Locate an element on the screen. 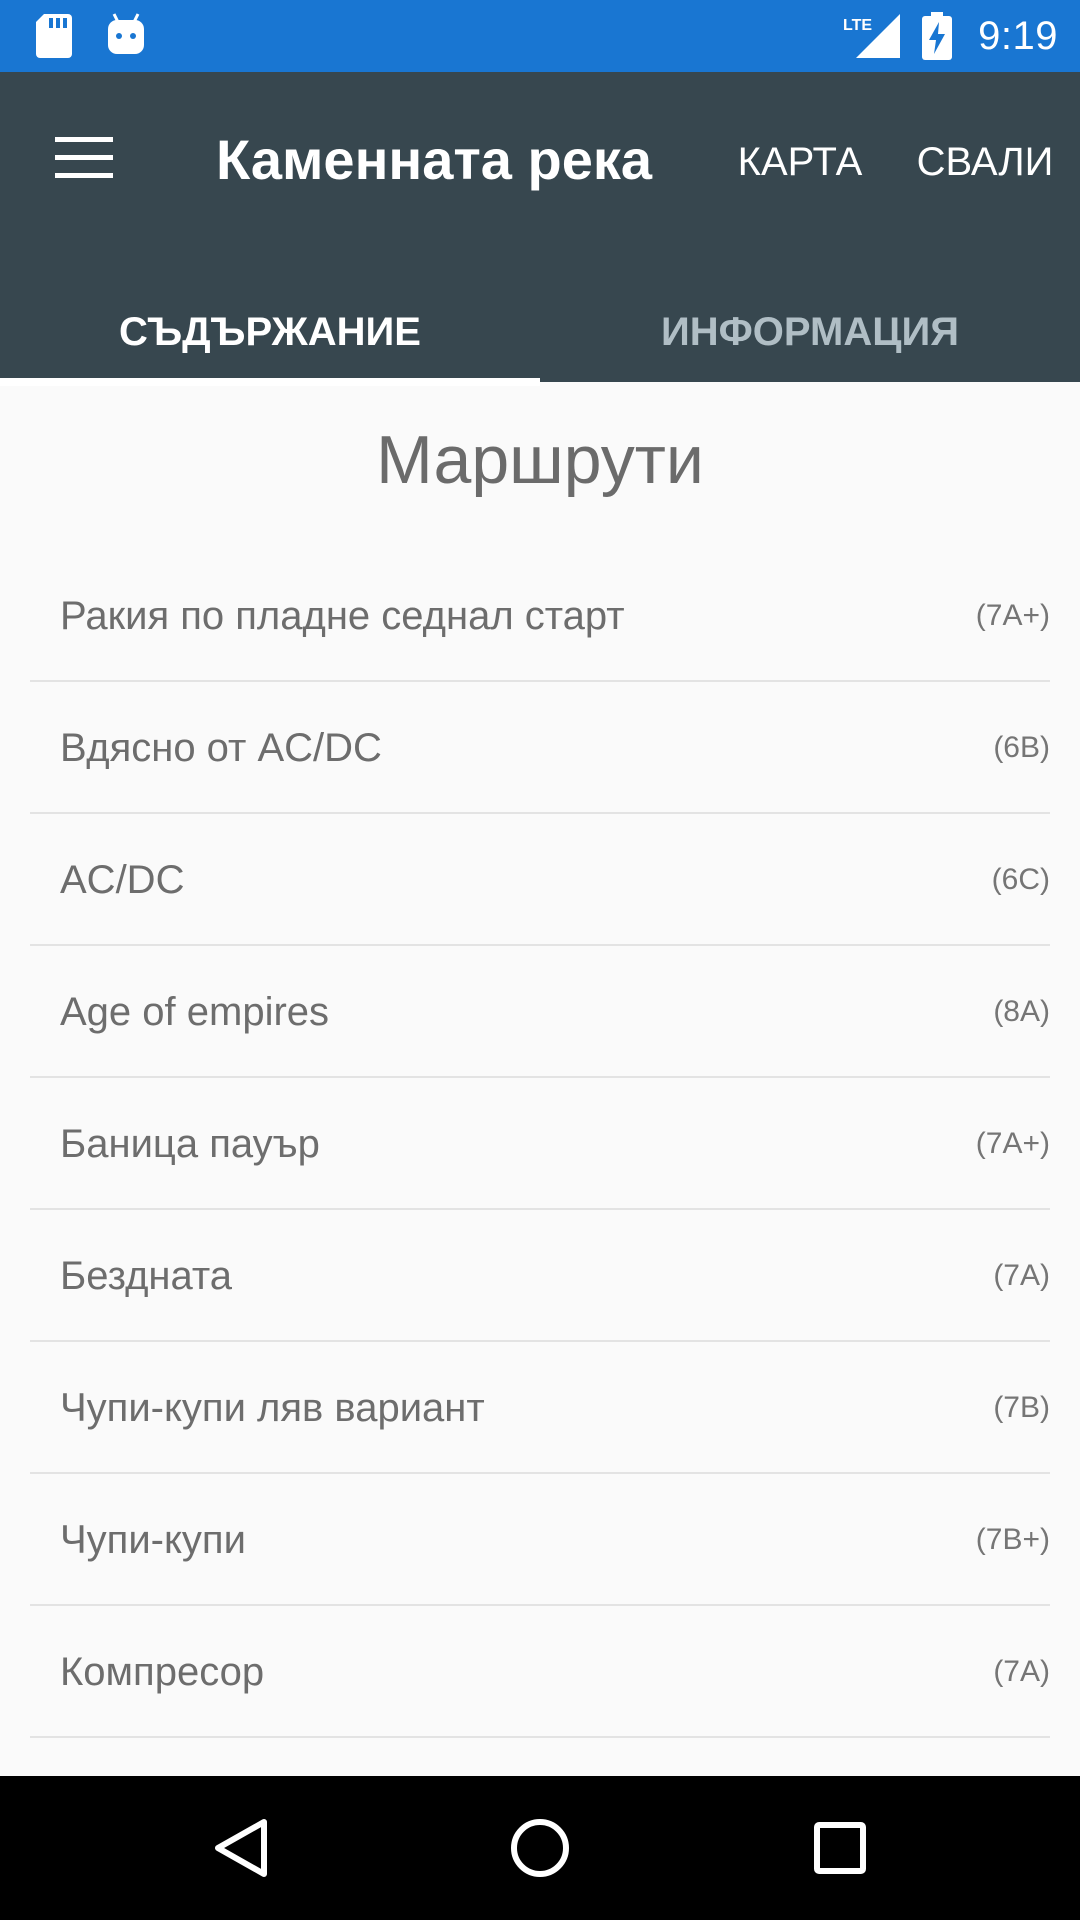 The height and width of the screenshot is (1920, 1080). route-item: Бездната (7A) is located at coordinates (540, 1276).